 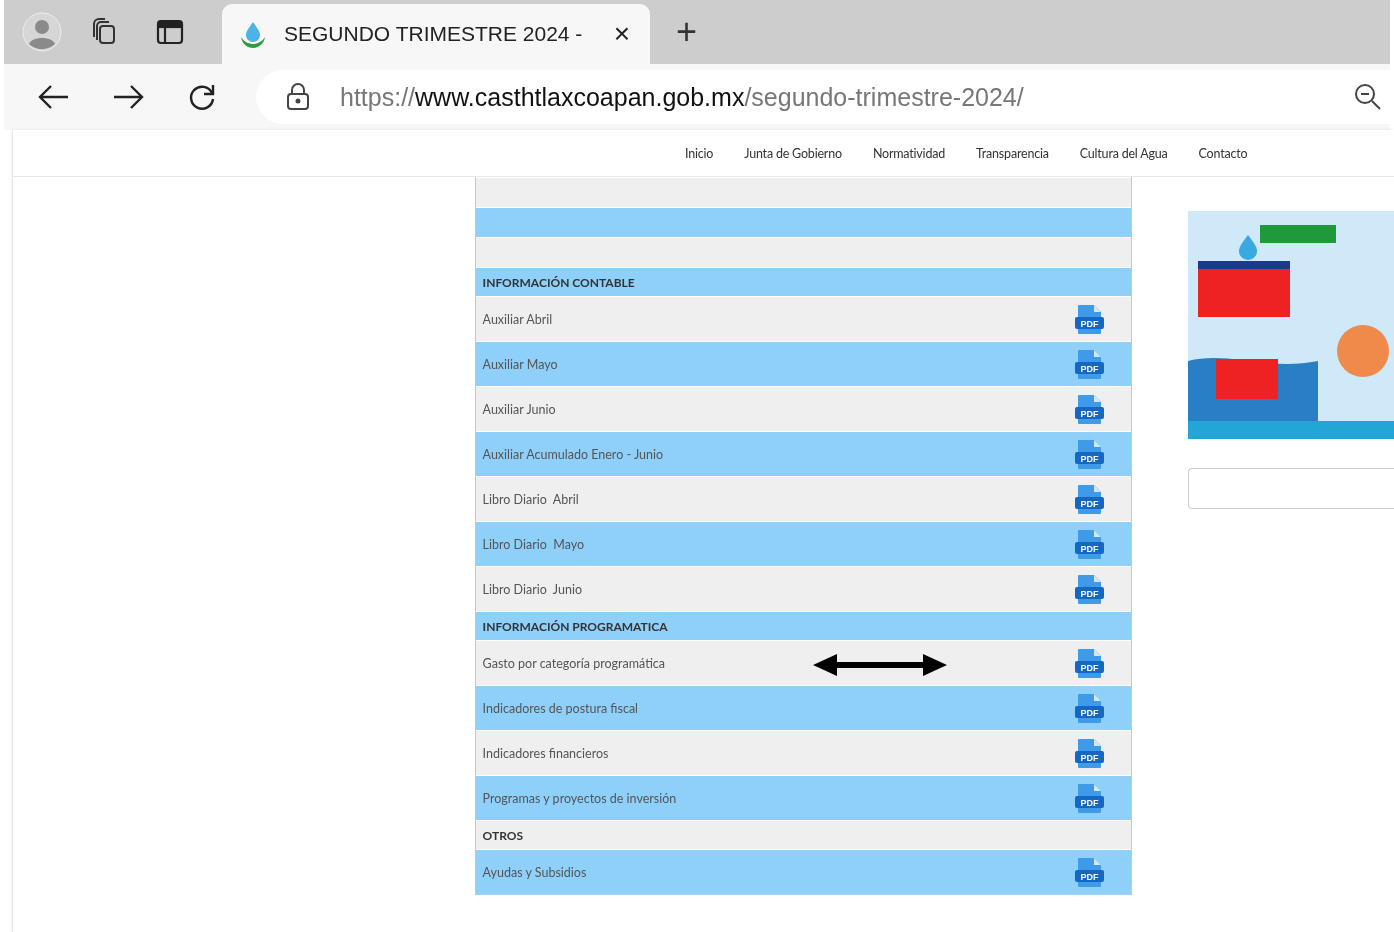 What do you see at coordinates (520, 364) in the screenshot?
I see `document-title: Auxiliar Mayo` at bounding box center [520, 364].